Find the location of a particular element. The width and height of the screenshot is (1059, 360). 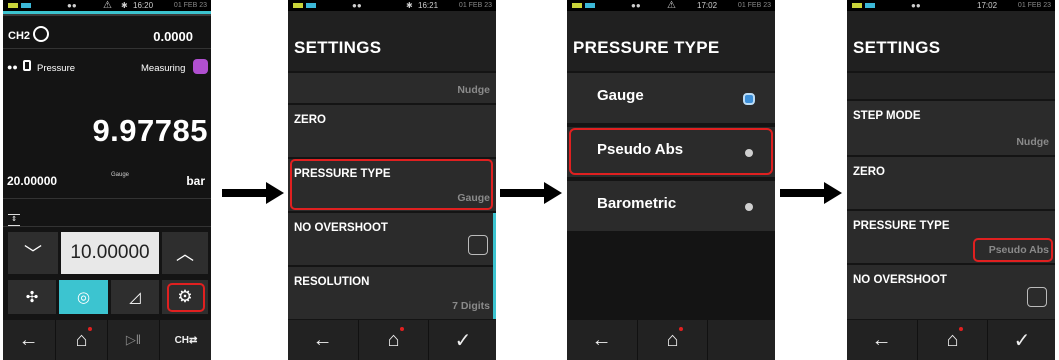

control-button: ◿ is located at coordinates (135, 297).